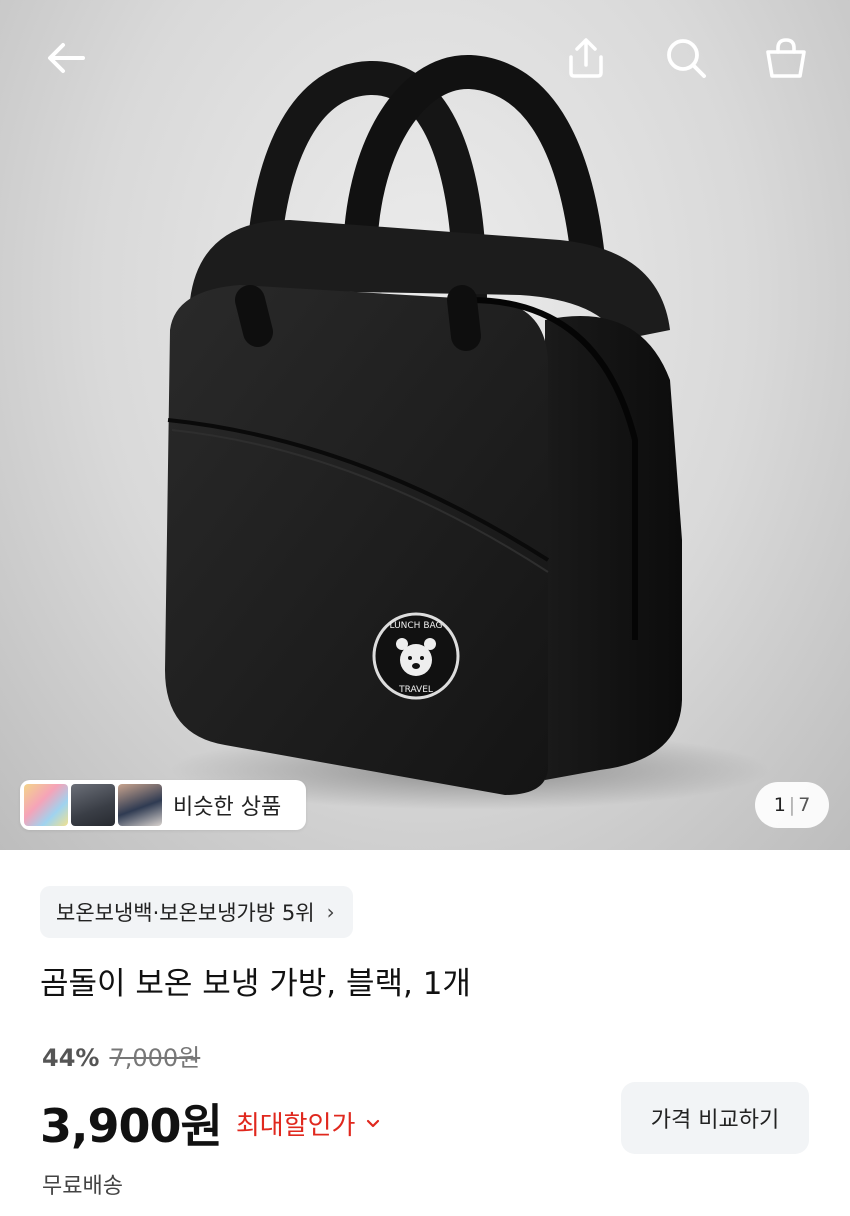 Image resolution: width=850 pixels, height=1216 pixels. What do you see at coordinates (416, 626) in the screenshot?
I see `svg-text: LUNCH BAG` at bounding box center [416, 626].